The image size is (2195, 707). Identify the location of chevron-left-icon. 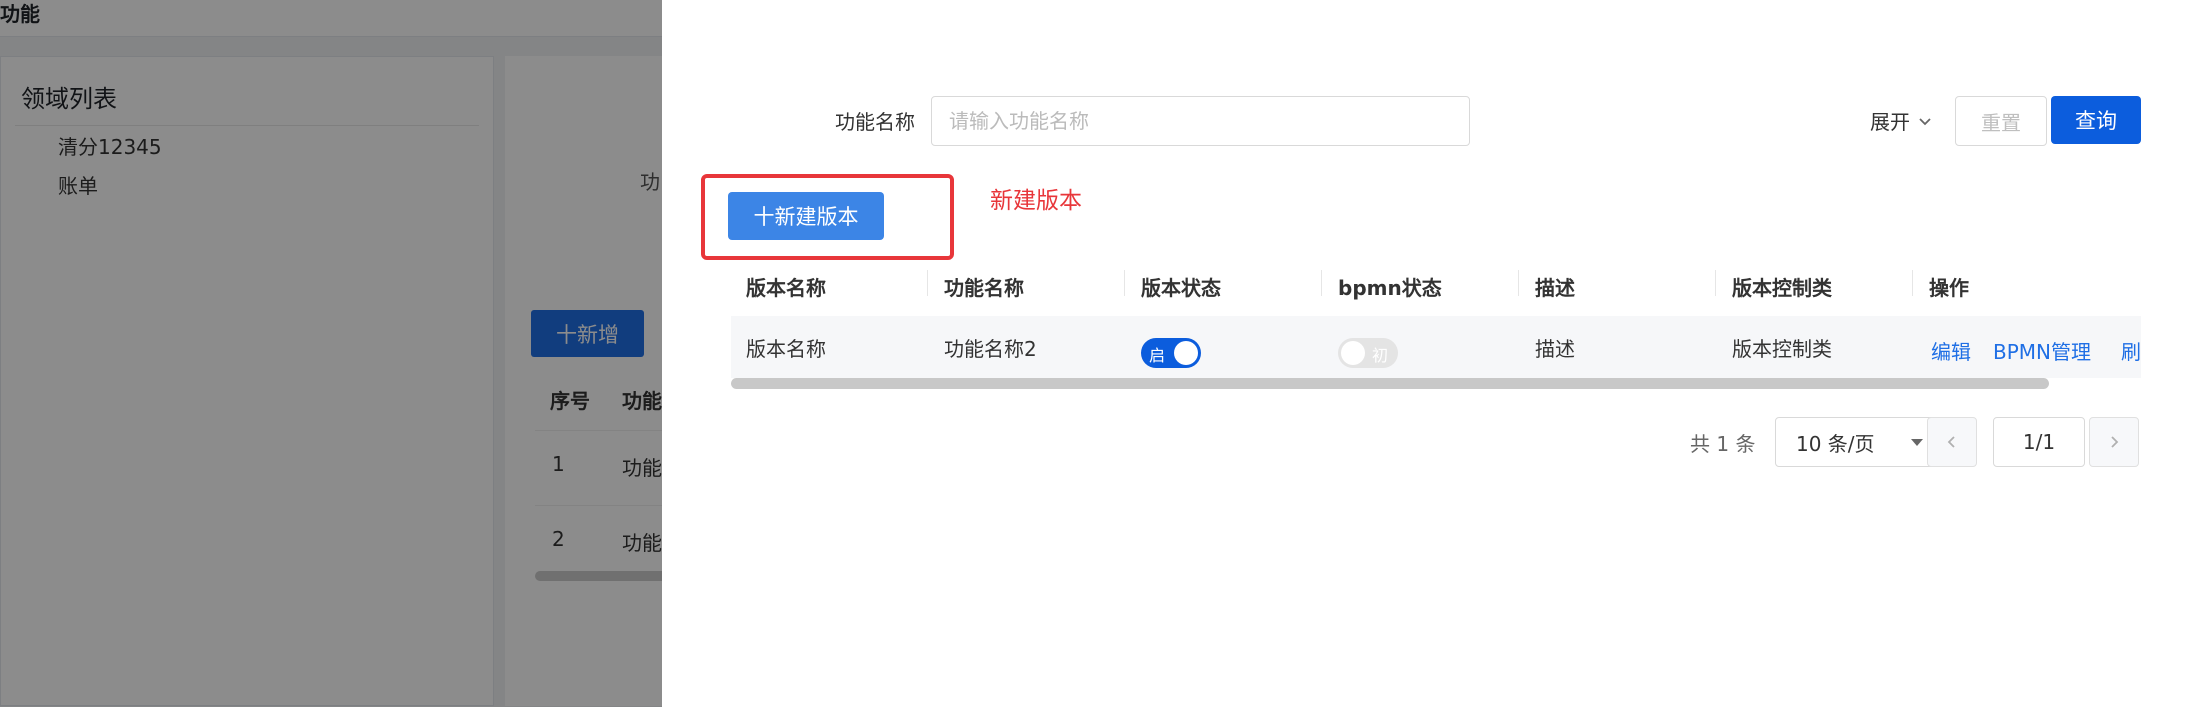
(1951, 442).